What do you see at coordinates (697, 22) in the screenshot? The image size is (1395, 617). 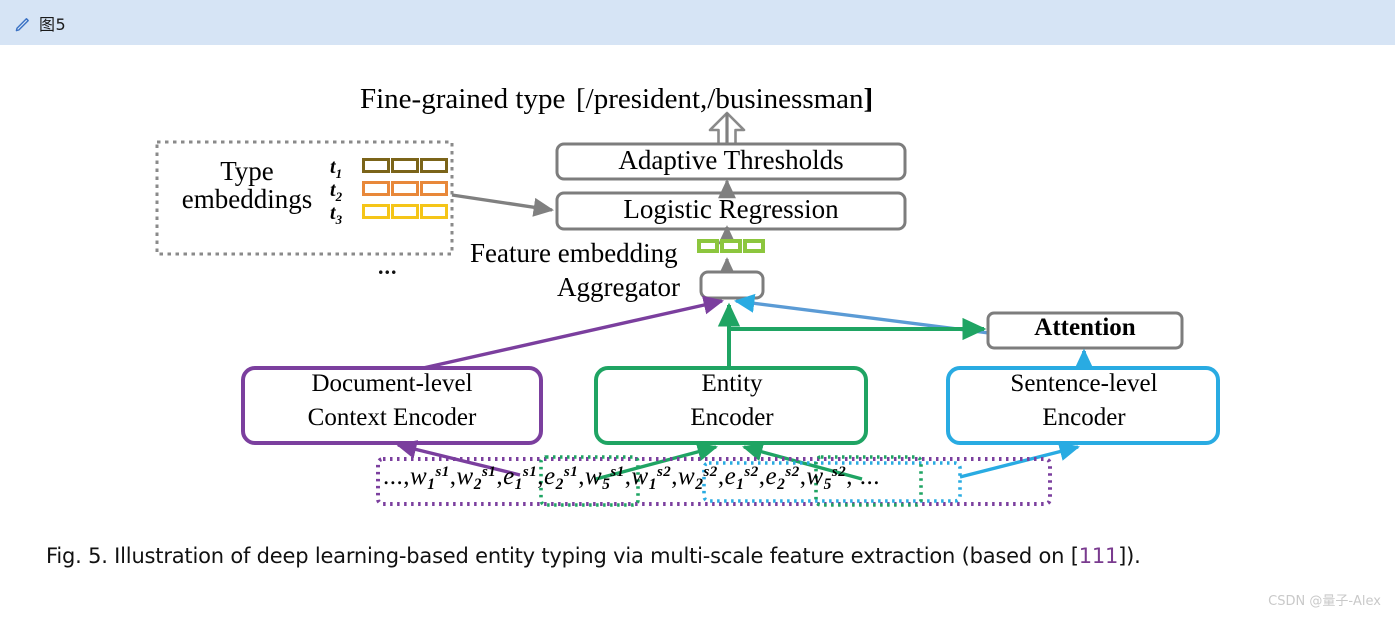 I see `header-bar: 图5` at bounding box center [697, 22].